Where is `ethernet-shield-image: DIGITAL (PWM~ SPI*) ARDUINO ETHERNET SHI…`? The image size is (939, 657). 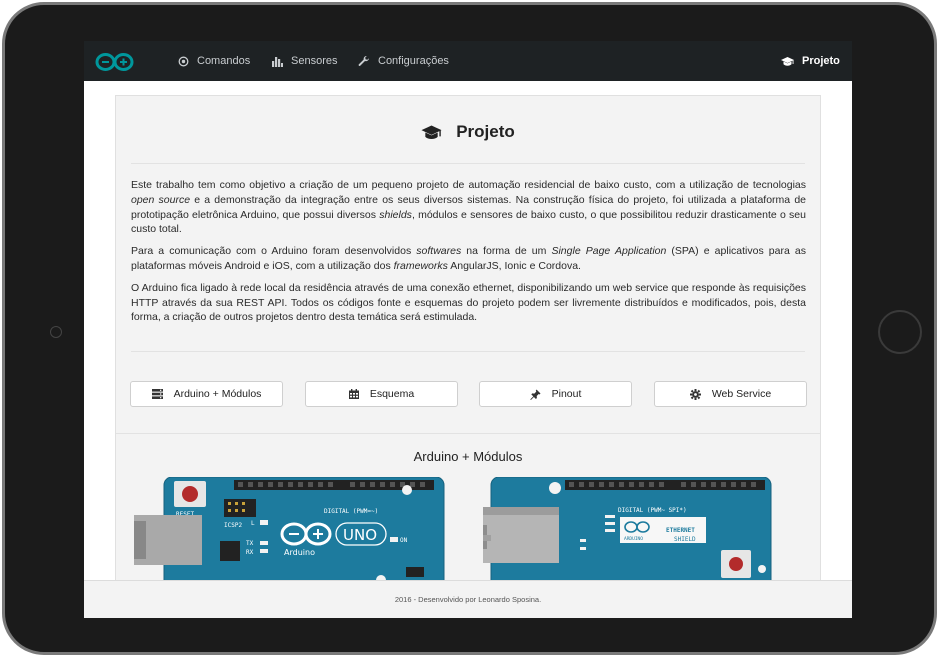
ethernet-shield-image: DIGITAL (PWM~ SPI*) ARDUINO ETHERNET SHI… is located at coordinates (627, 537).